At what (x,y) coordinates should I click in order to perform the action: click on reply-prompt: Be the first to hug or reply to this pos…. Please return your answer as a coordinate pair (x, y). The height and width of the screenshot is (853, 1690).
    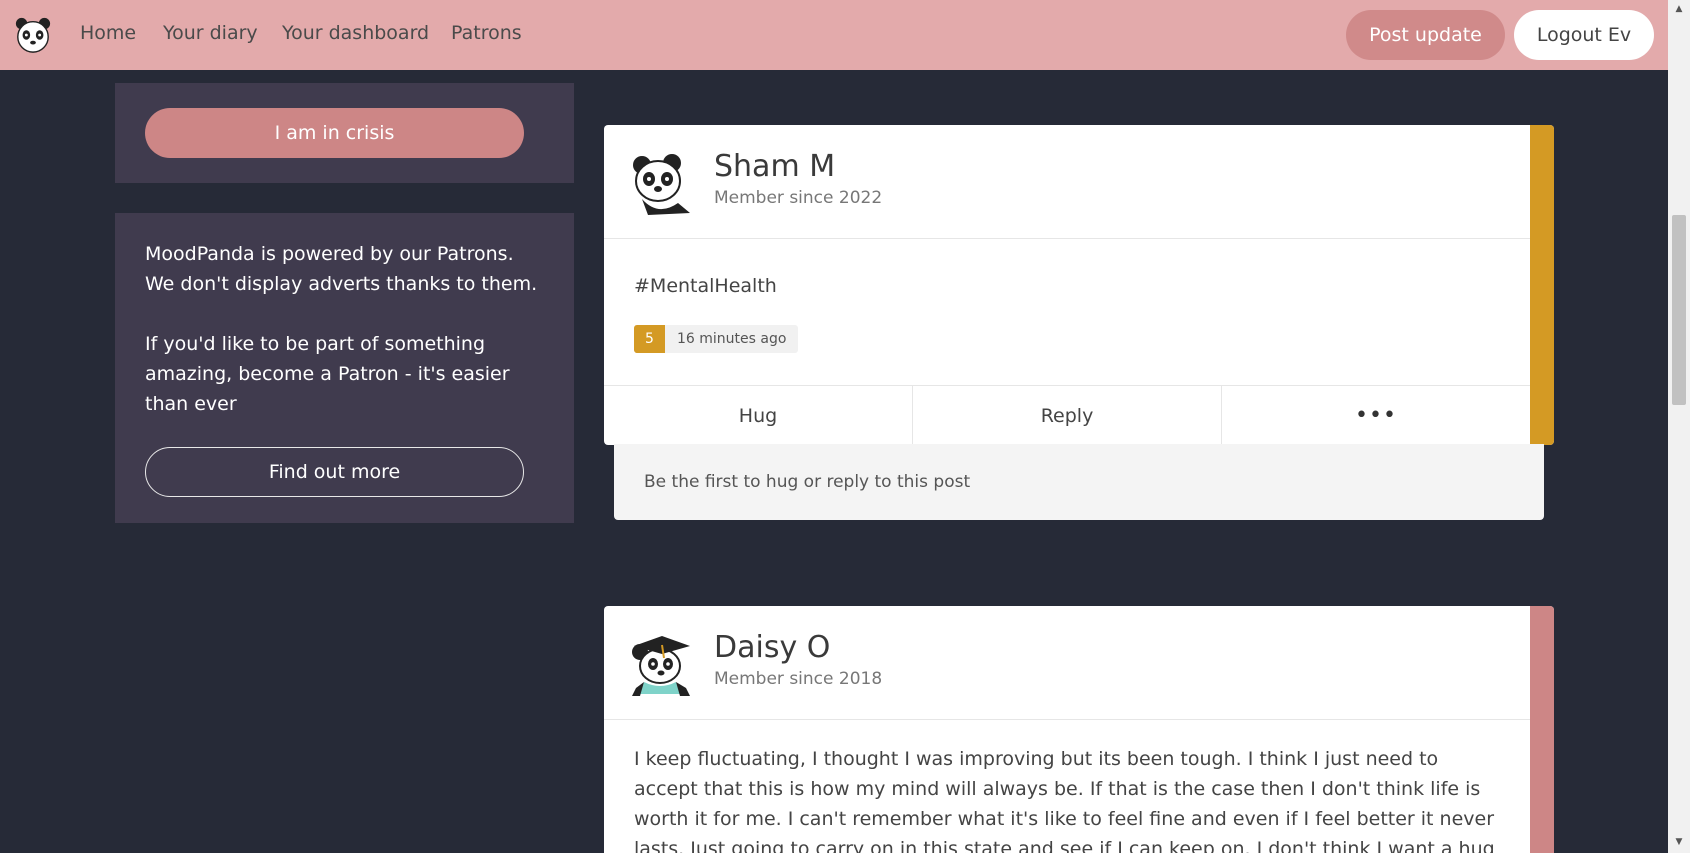
    Looking at the image, I should click on (807, 482).